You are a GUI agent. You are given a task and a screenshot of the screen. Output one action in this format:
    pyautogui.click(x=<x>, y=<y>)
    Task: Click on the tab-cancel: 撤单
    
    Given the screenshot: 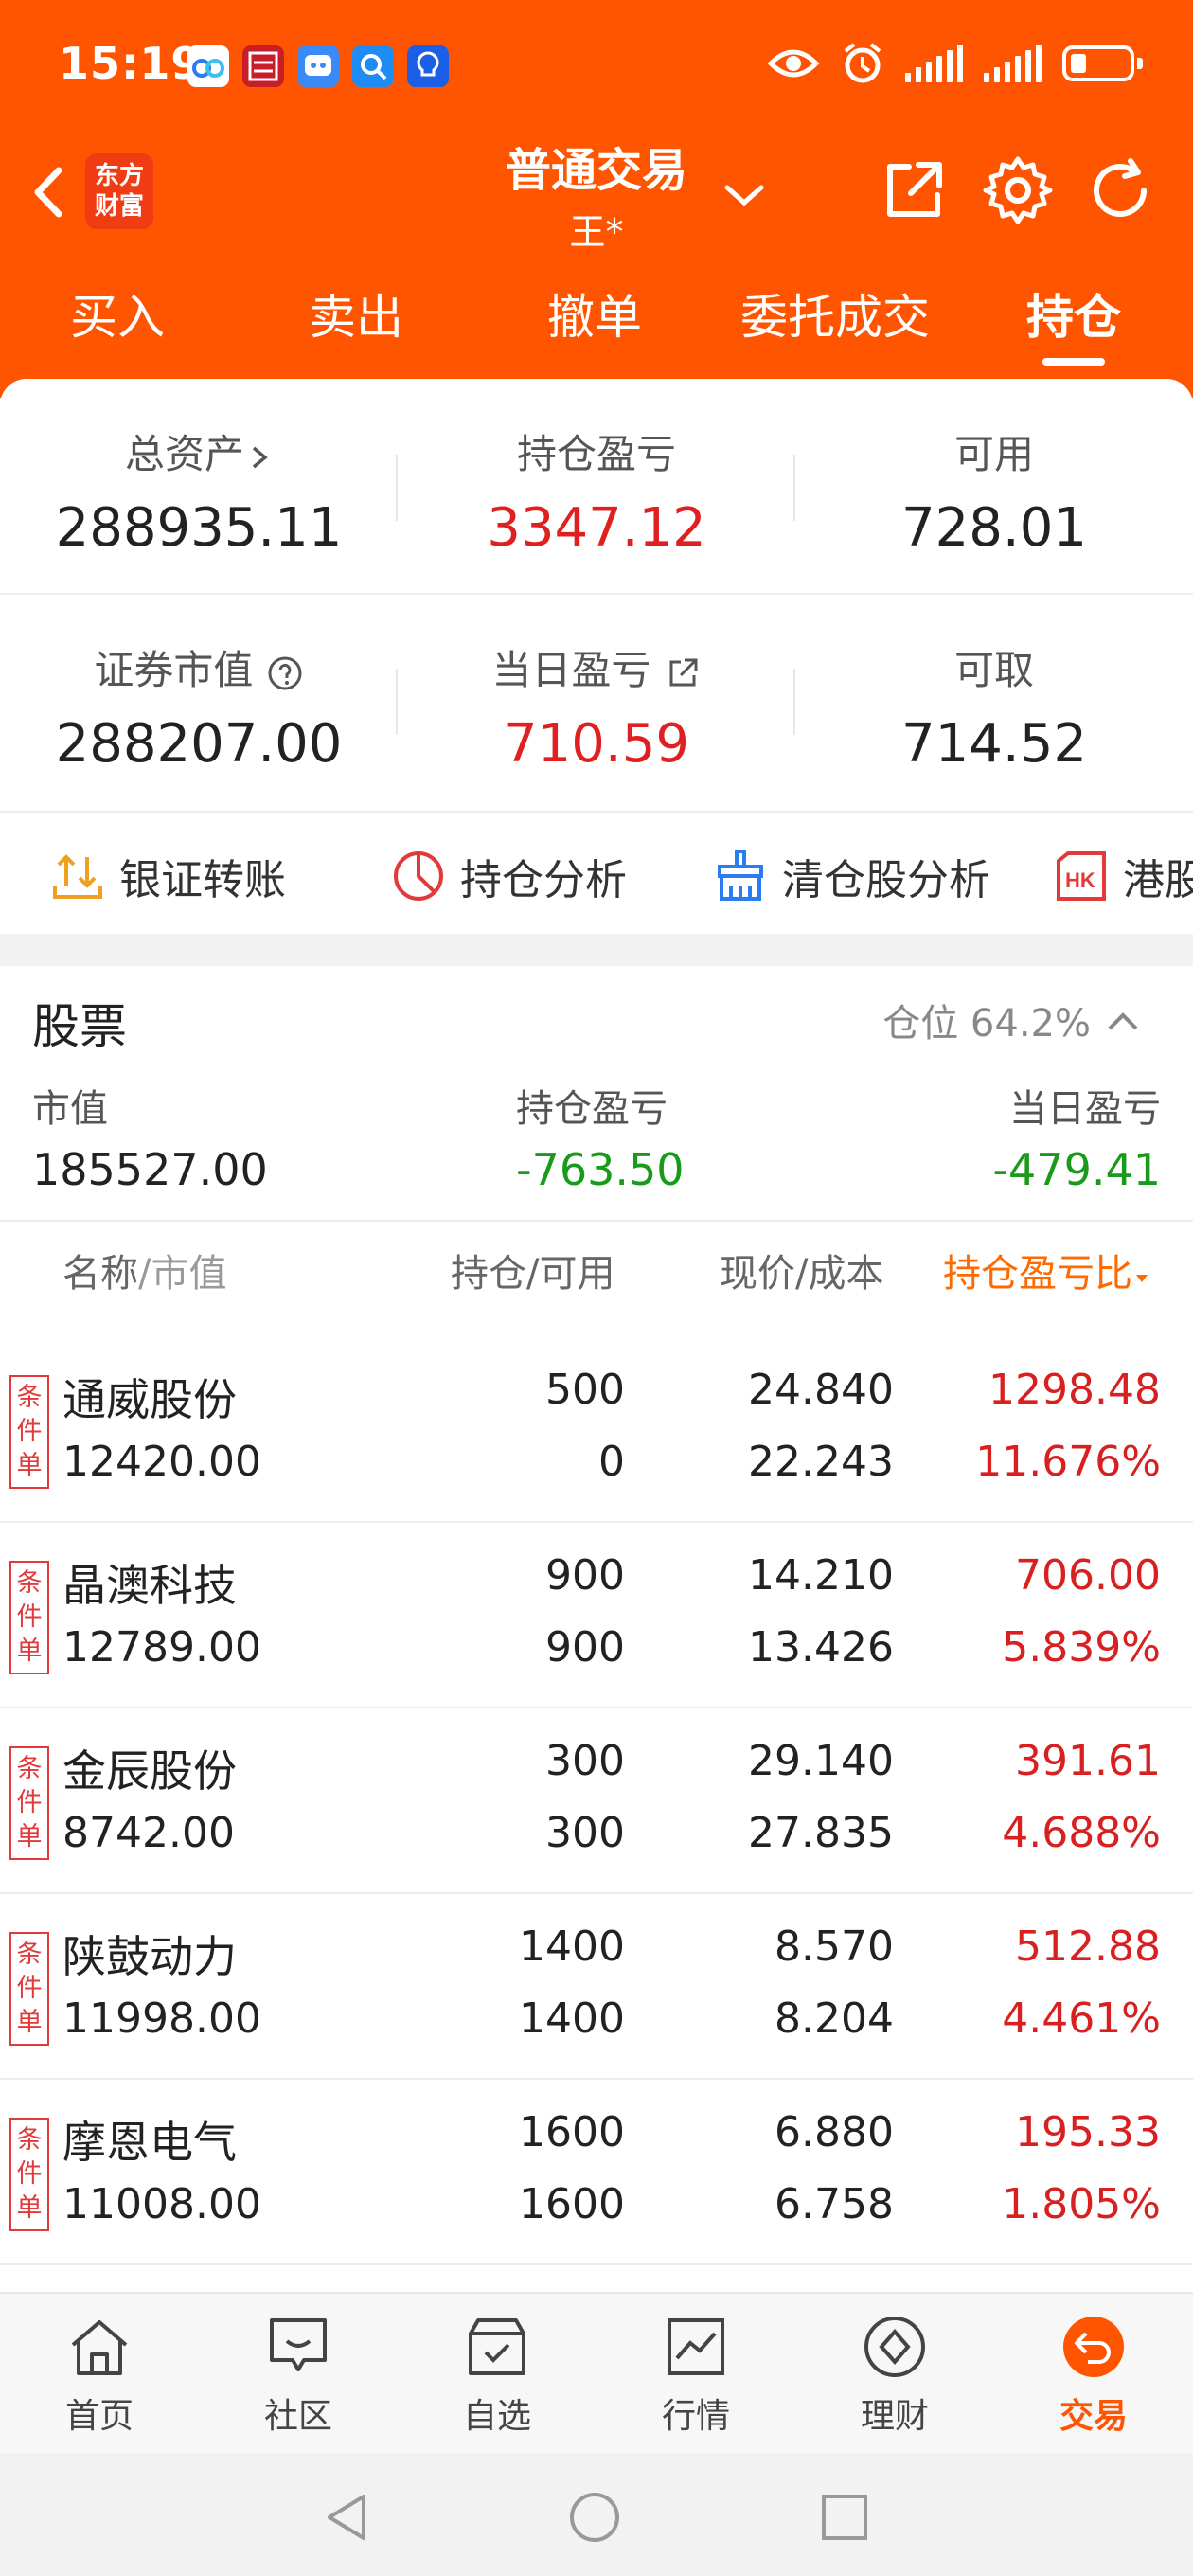 What is the action you would take?
    pyautogui.click(x=594, y=317)
    